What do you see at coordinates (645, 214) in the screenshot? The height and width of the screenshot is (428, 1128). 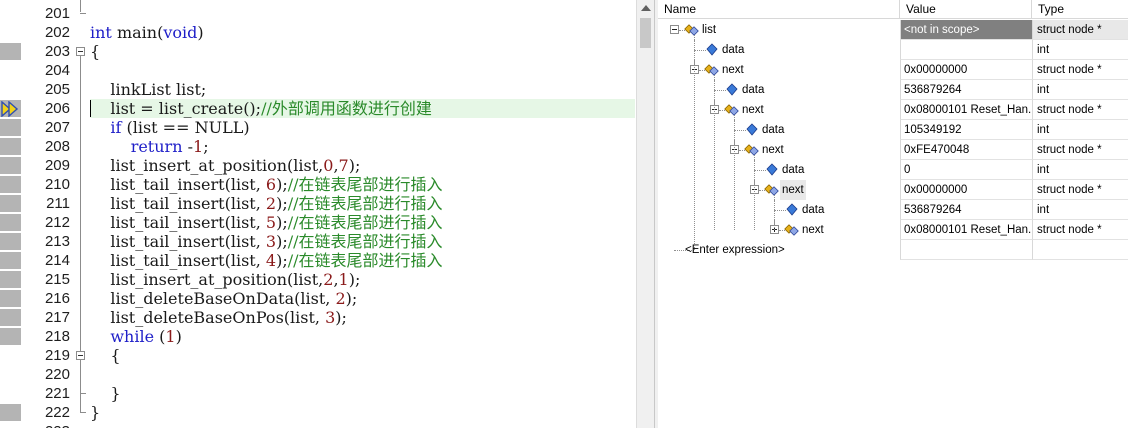 I see `editor-vertical-scrollbar` at bounding box center [645, 214].